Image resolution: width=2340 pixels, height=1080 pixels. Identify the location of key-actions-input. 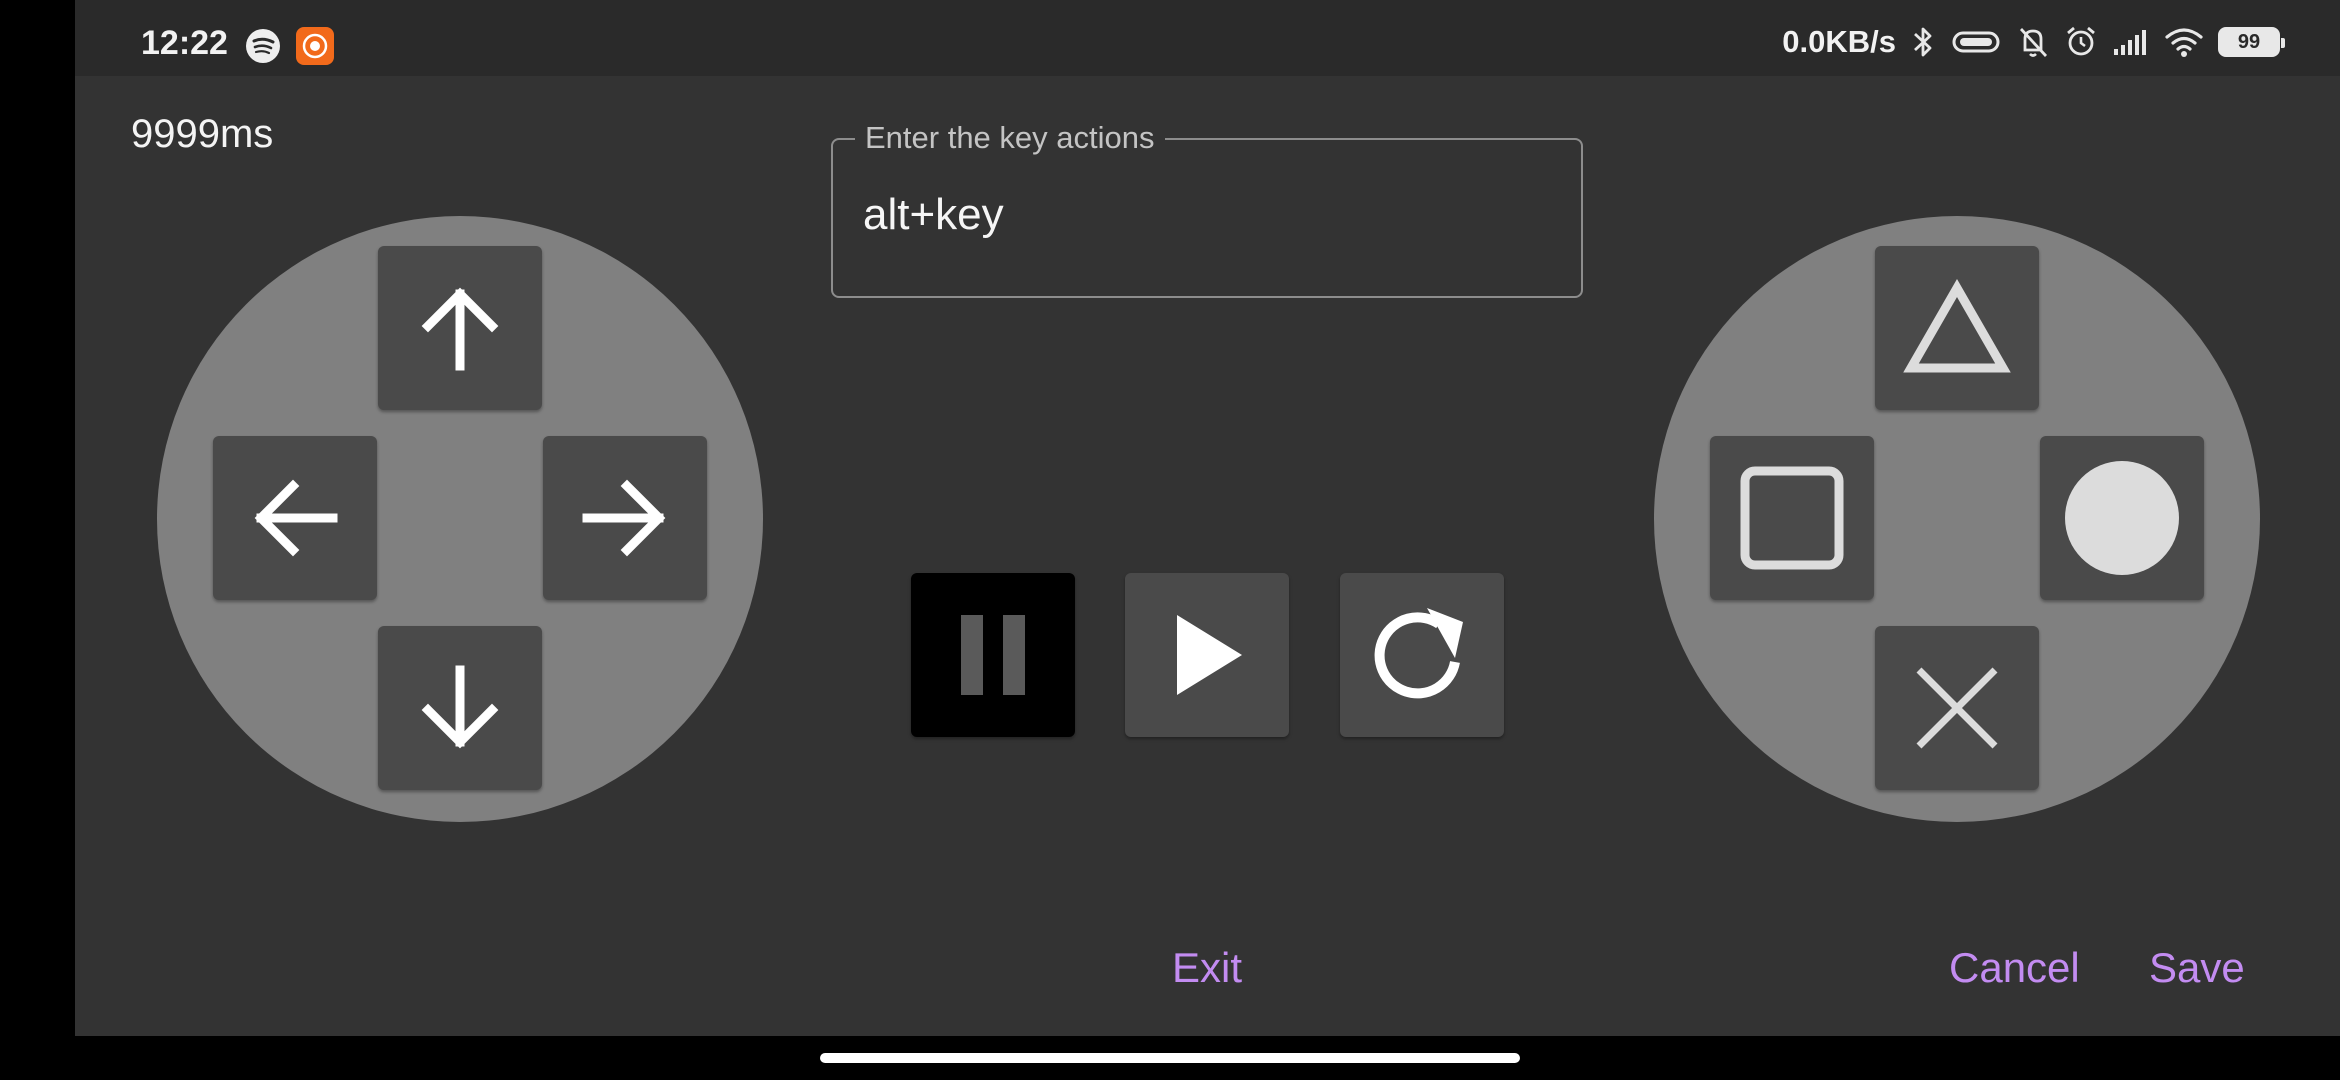
(1203, 215).